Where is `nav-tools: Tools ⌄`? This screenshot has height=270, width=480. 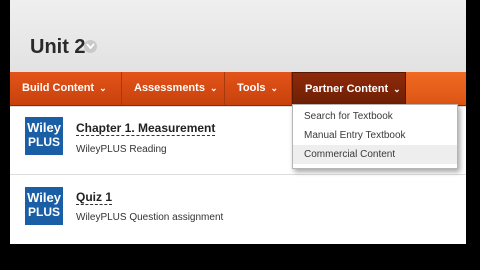
nav-tools: Tools ⌄ is located at coordinates (258, 88).